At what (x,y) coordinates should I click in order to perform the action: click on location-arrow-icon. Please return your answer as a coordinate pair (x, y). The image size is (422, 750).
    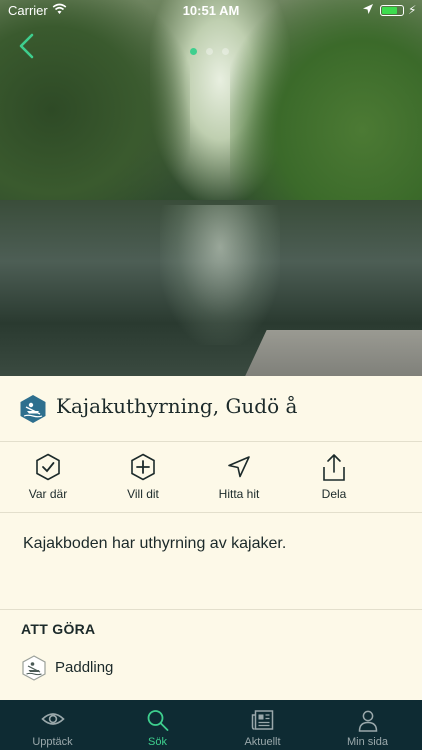
    Looking at the image, I should click on (368, 9).